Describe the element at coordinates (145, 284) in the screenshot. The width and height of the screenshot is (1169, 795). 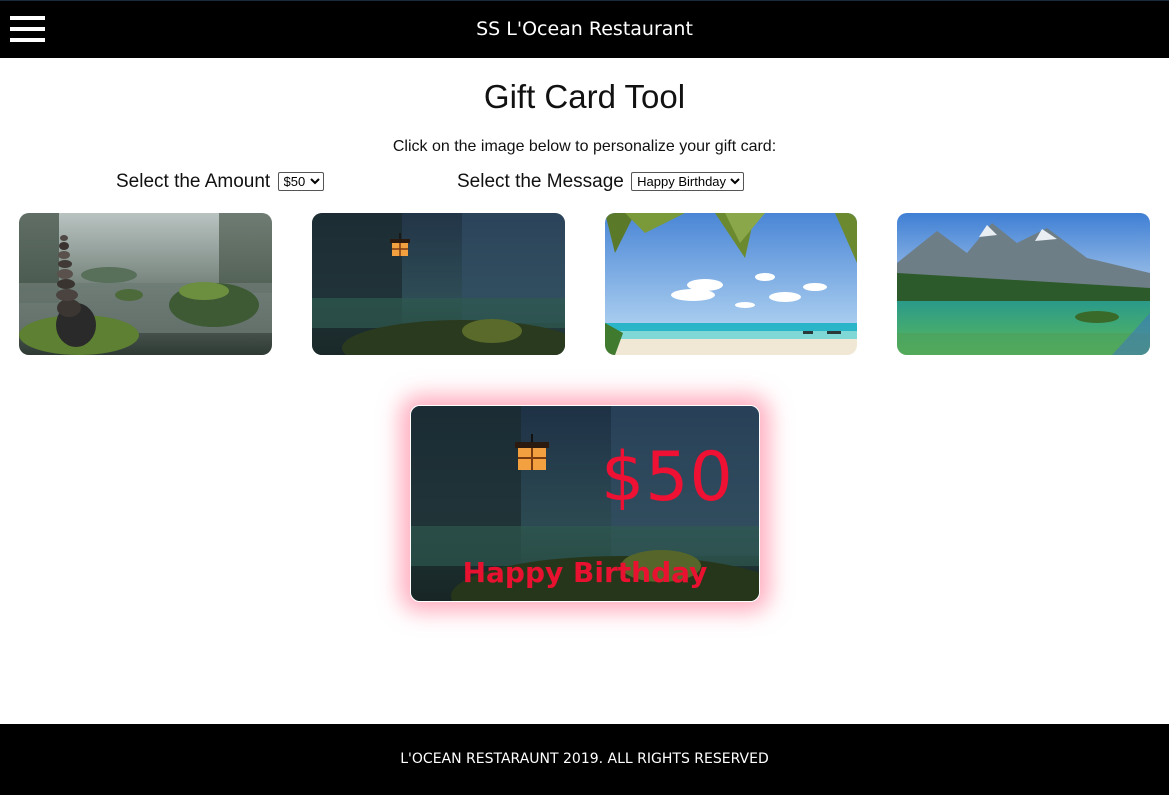
I see `thumbnail-zen-stones` at that location.